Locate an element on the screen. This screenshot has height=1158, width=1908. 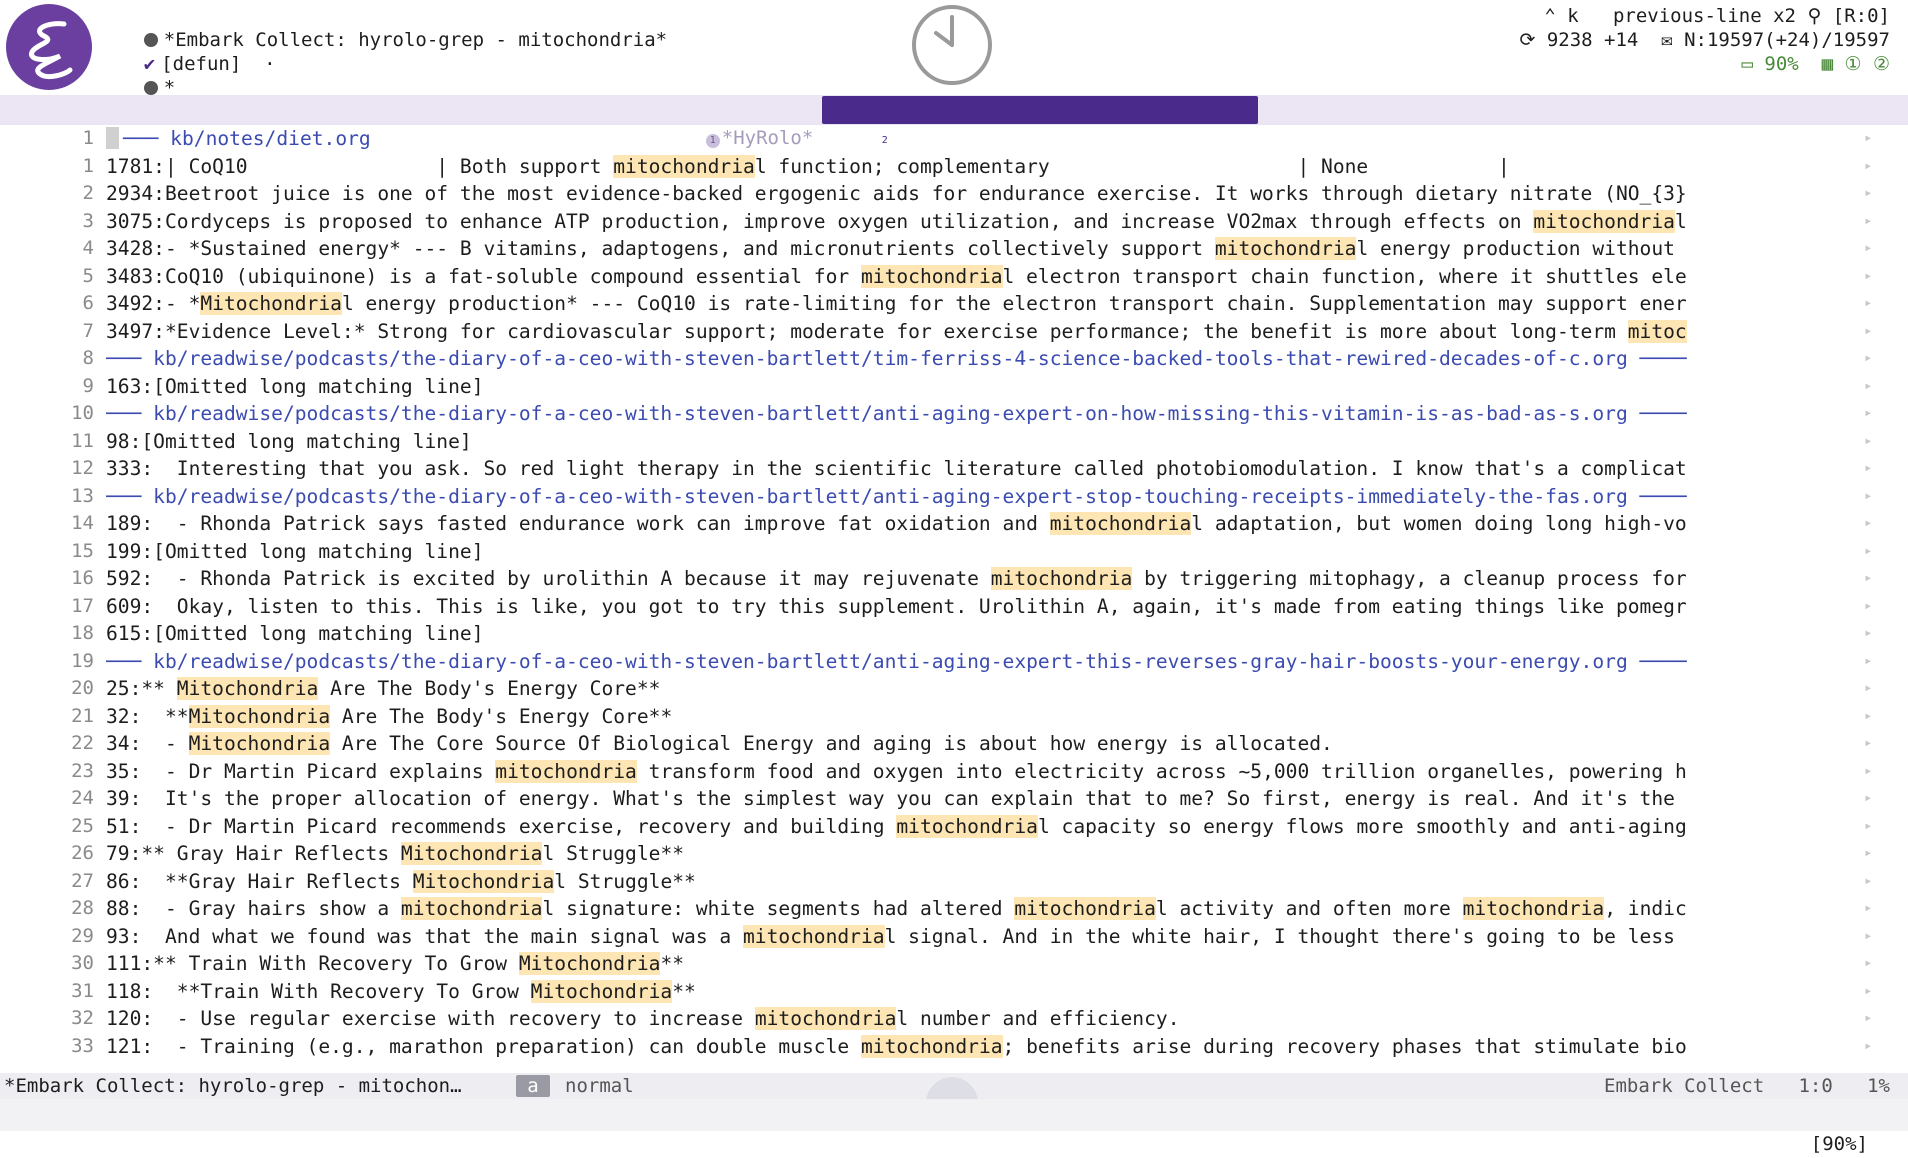
match-row: 11 98:[Omitted long matching line] ▸ is located at coordinates (954, 442).